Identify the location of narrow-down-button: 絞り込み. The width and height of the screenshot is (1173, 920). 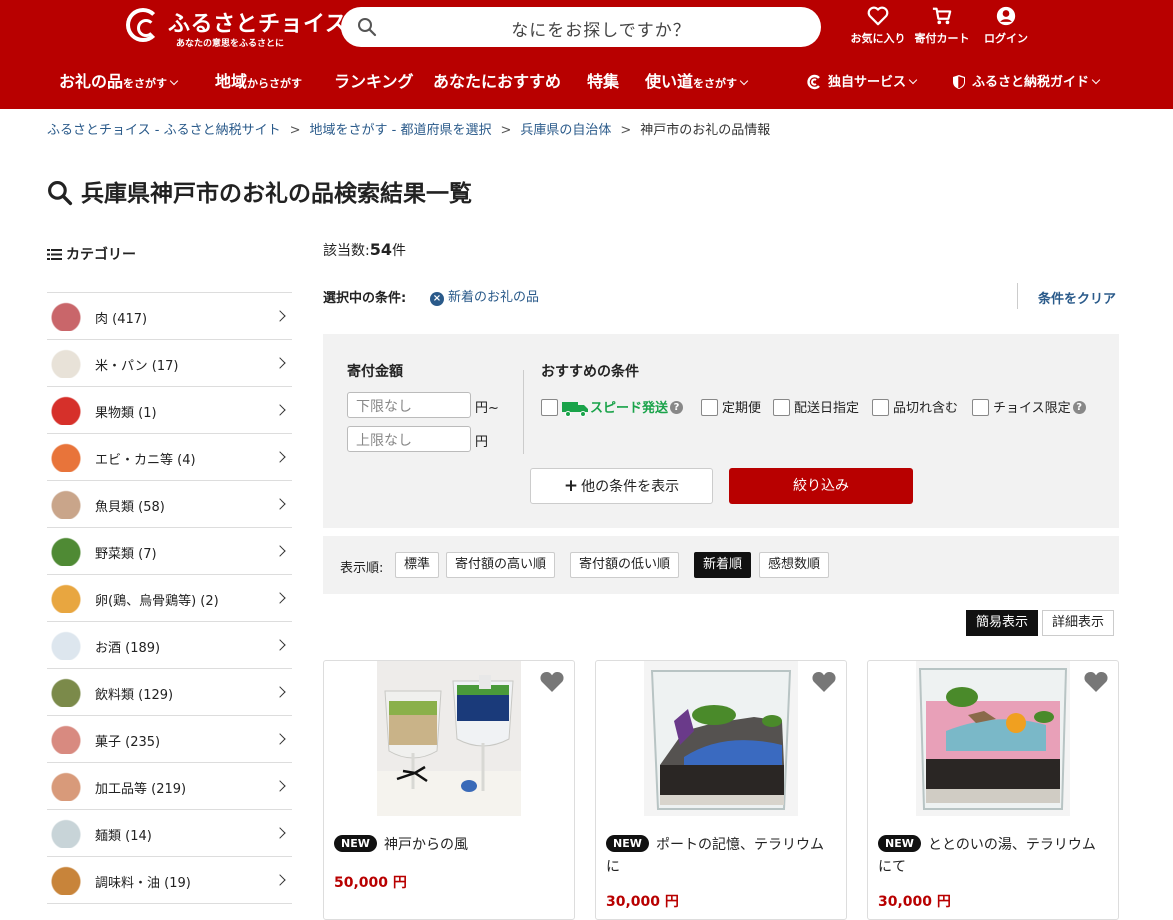
(821, 486).